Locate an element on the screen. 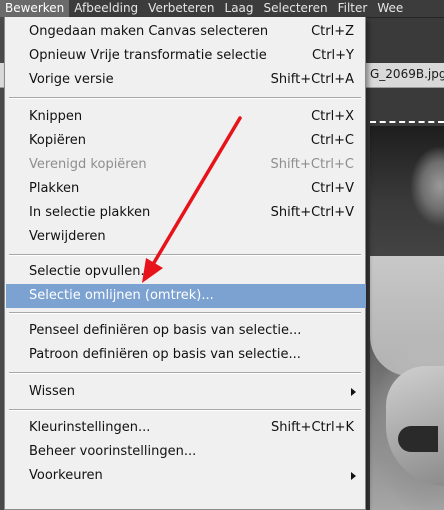 The height and width of the screenshot is (510, 444). menu-item-label: Kopiëren is located at coordinates (57, 140).